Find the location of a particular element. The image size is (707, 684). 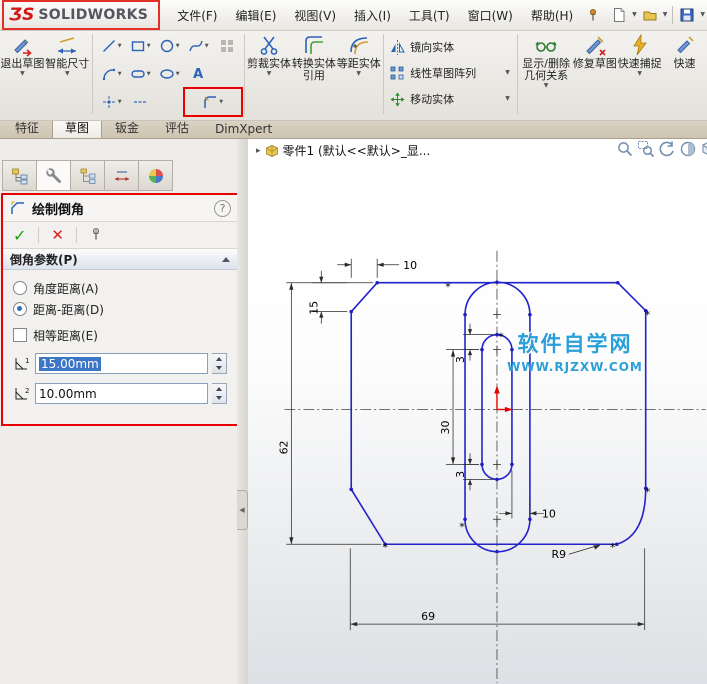

cancel-button: ✕ is located at coordinates (57, 235).